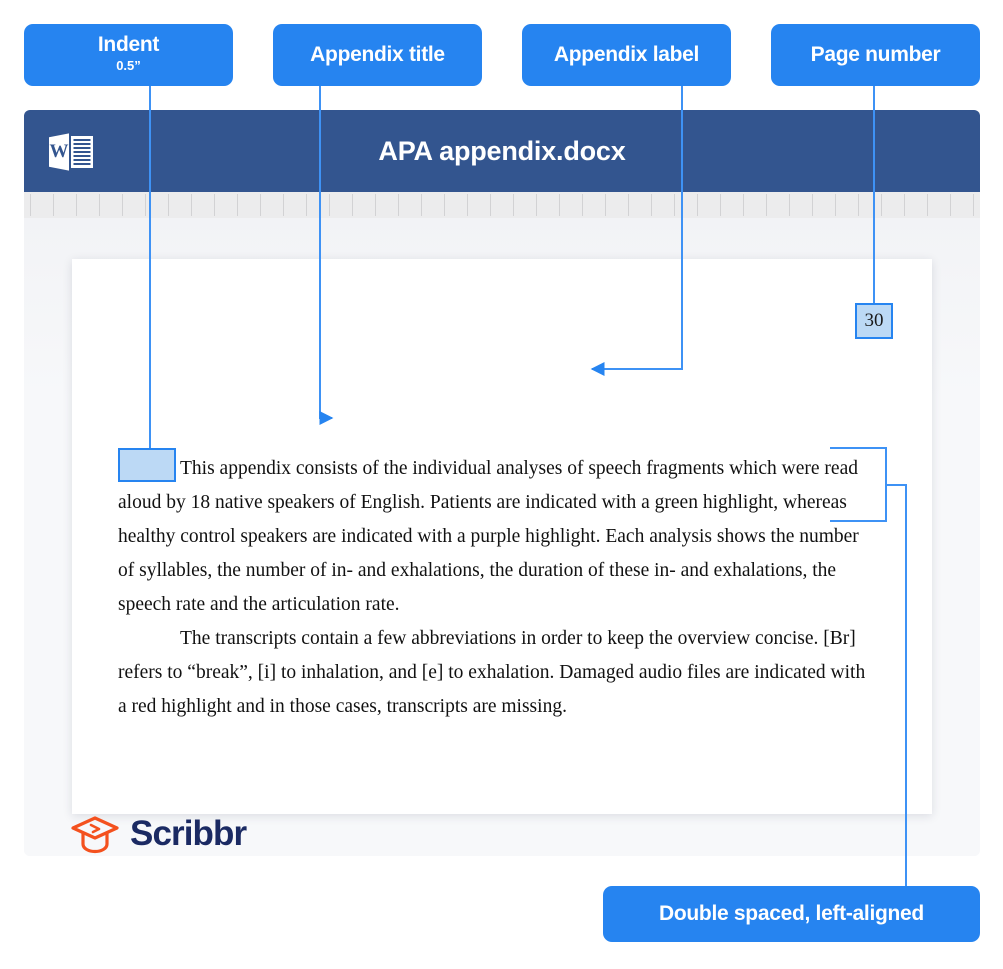  I want to click on word-icon: W, so click(71, 152).